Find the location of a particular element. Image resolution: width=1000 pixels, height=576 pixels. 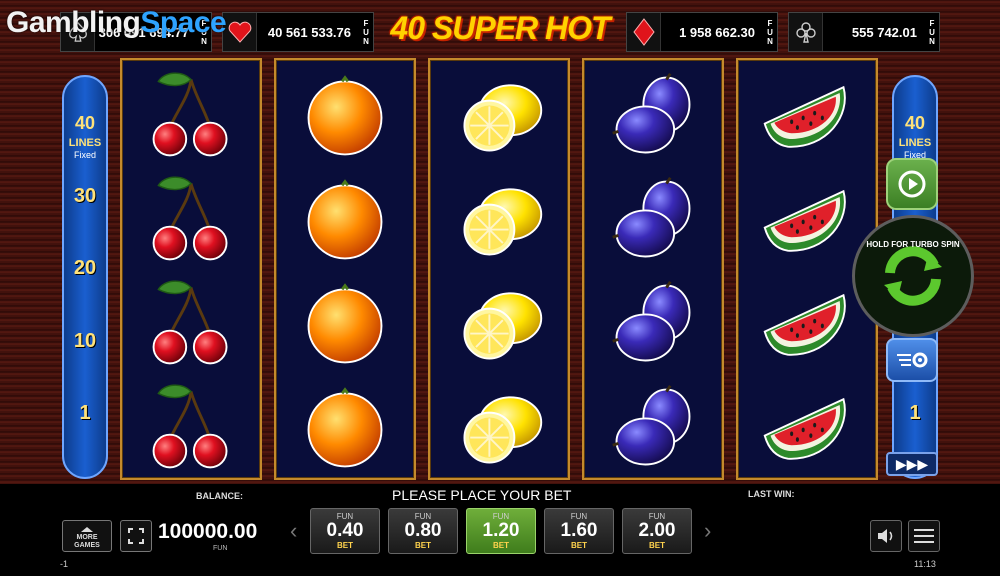

replay-icon is located at coordinates (912, 184).